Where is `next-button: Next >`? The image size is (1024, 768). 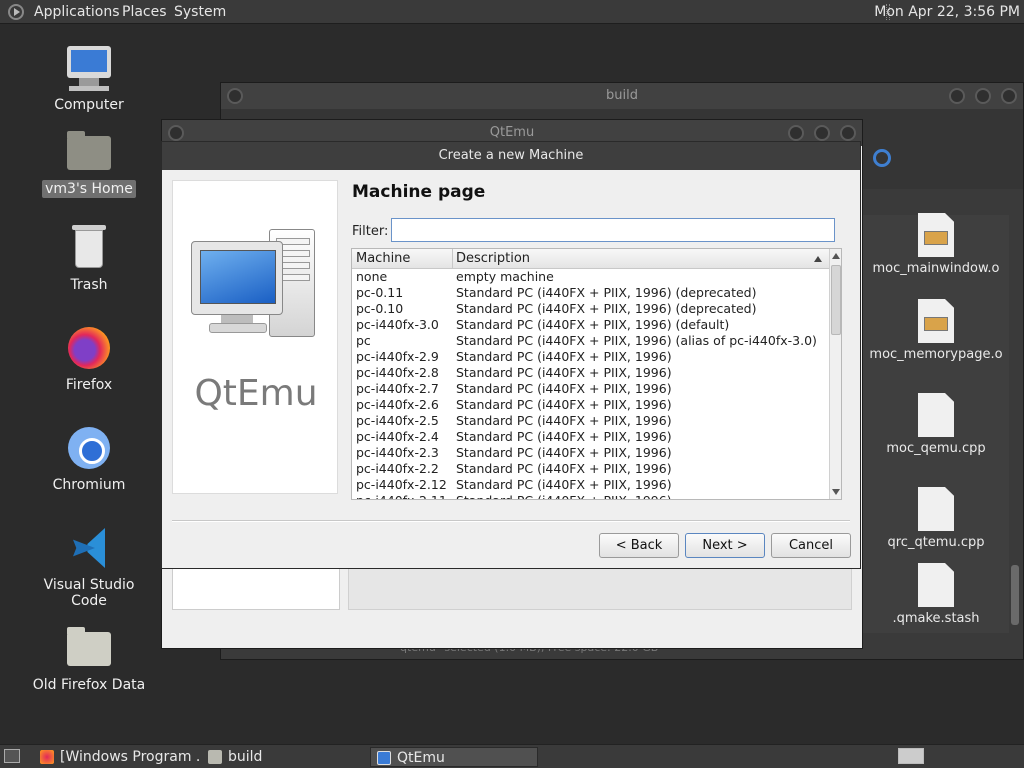
next-button: Next > is located at coordinates (725, 545).